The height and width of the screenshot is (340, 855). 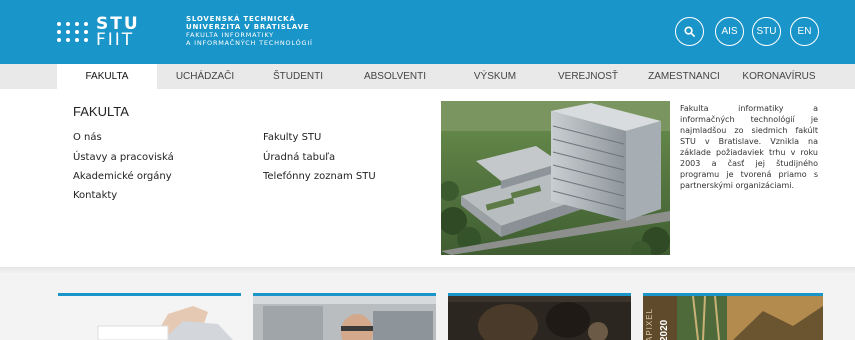 I want to click on news-card-3-image, so click(x=539, y=318).